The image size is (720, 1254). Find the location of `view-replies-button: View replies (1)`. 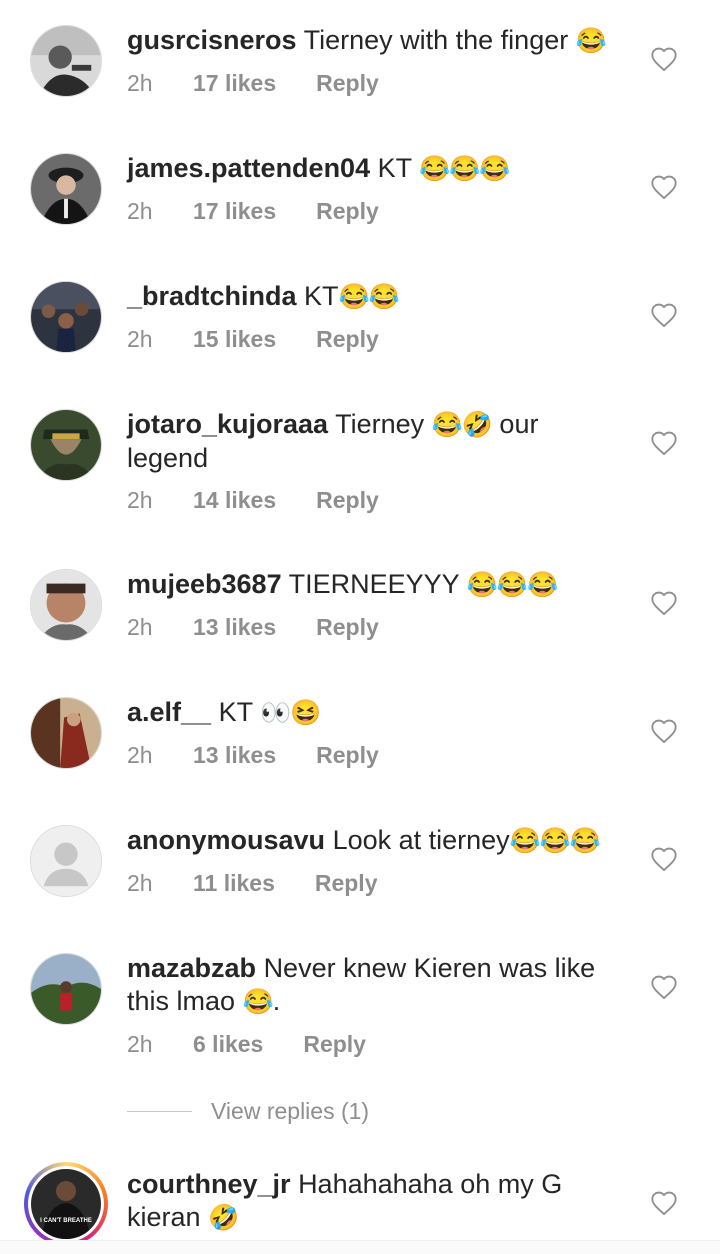

view-replies-button: View replies (1) is located at coordinates (277, 1113).